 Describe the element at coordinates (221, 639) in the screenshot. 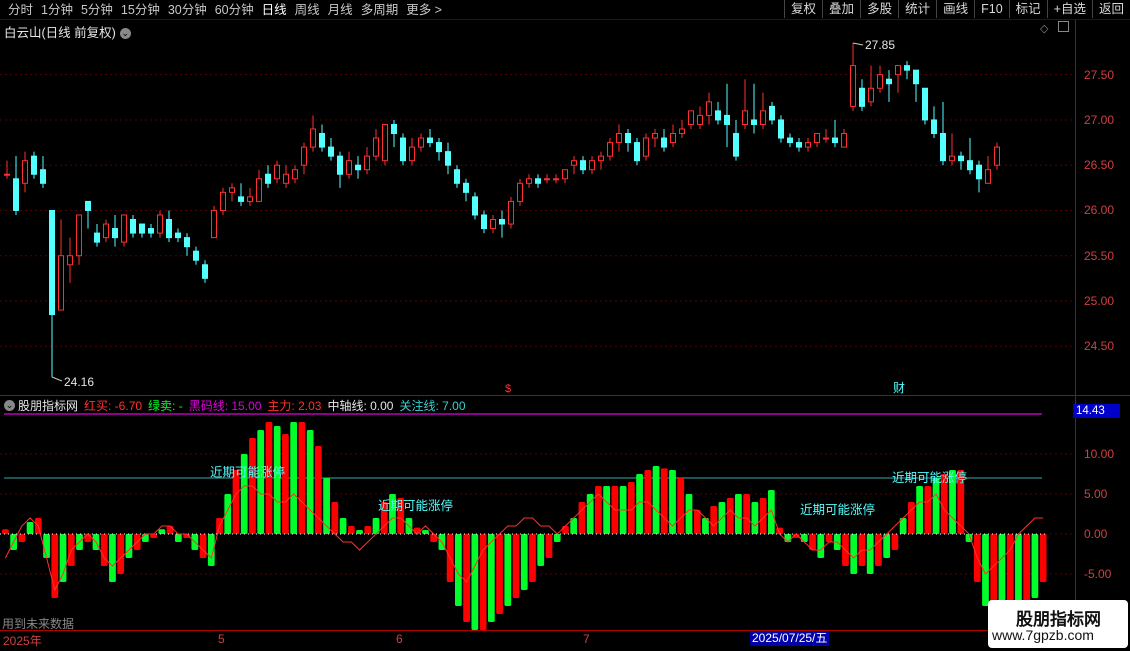

I see `date-month-5: 5` at that location.